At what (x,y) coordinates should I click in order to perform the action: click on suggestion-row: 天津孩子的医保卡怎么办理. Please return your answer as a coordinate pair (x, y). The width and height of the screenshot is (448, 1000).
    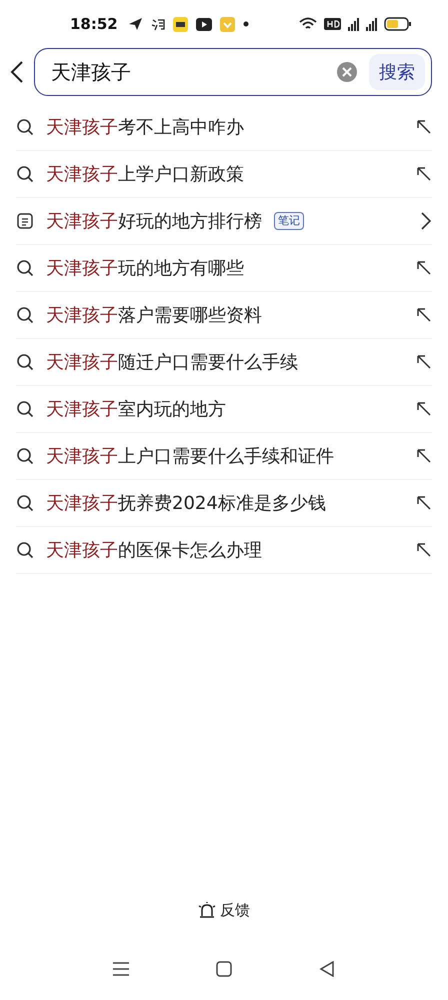
    Looking at the image, I should click on (224, 550).